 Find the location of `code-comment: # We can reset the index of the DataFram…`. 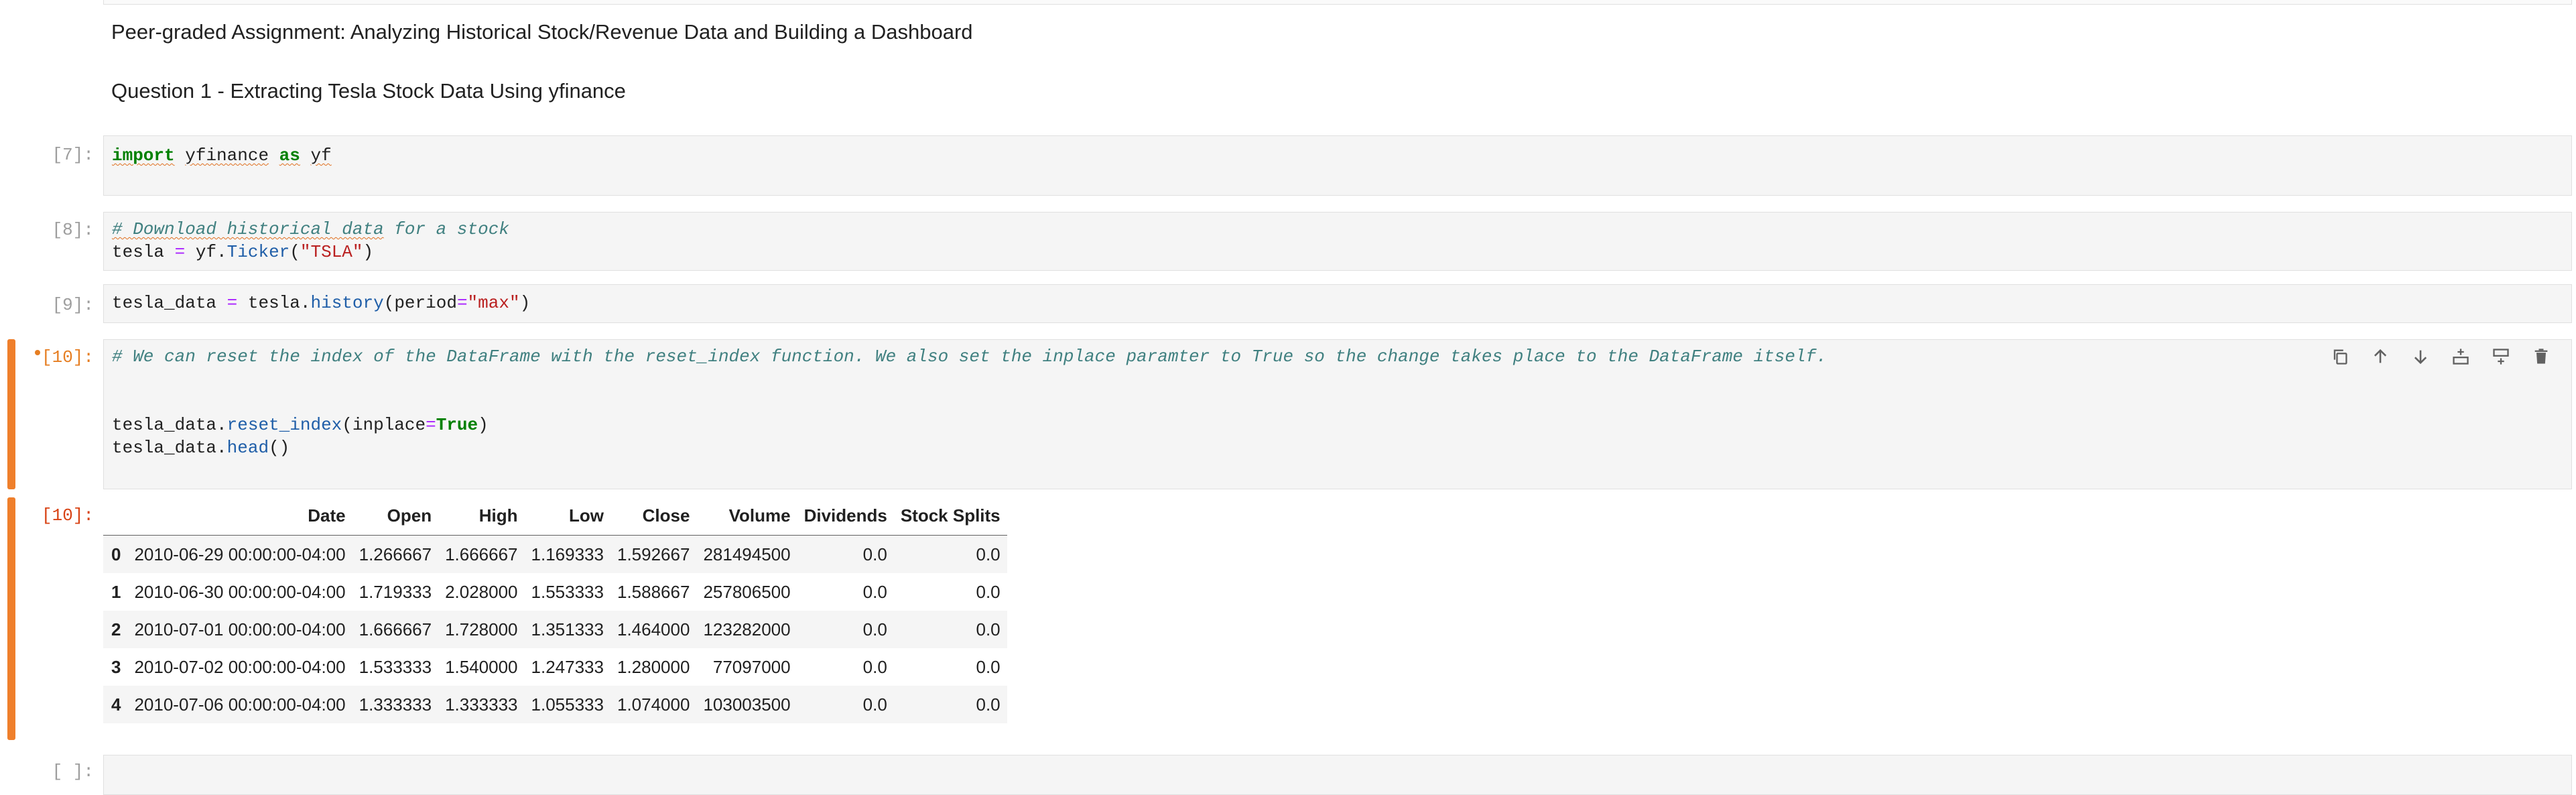

code-comment: # We can reset the index of the DataFram… is located at coordinates (969, 357).